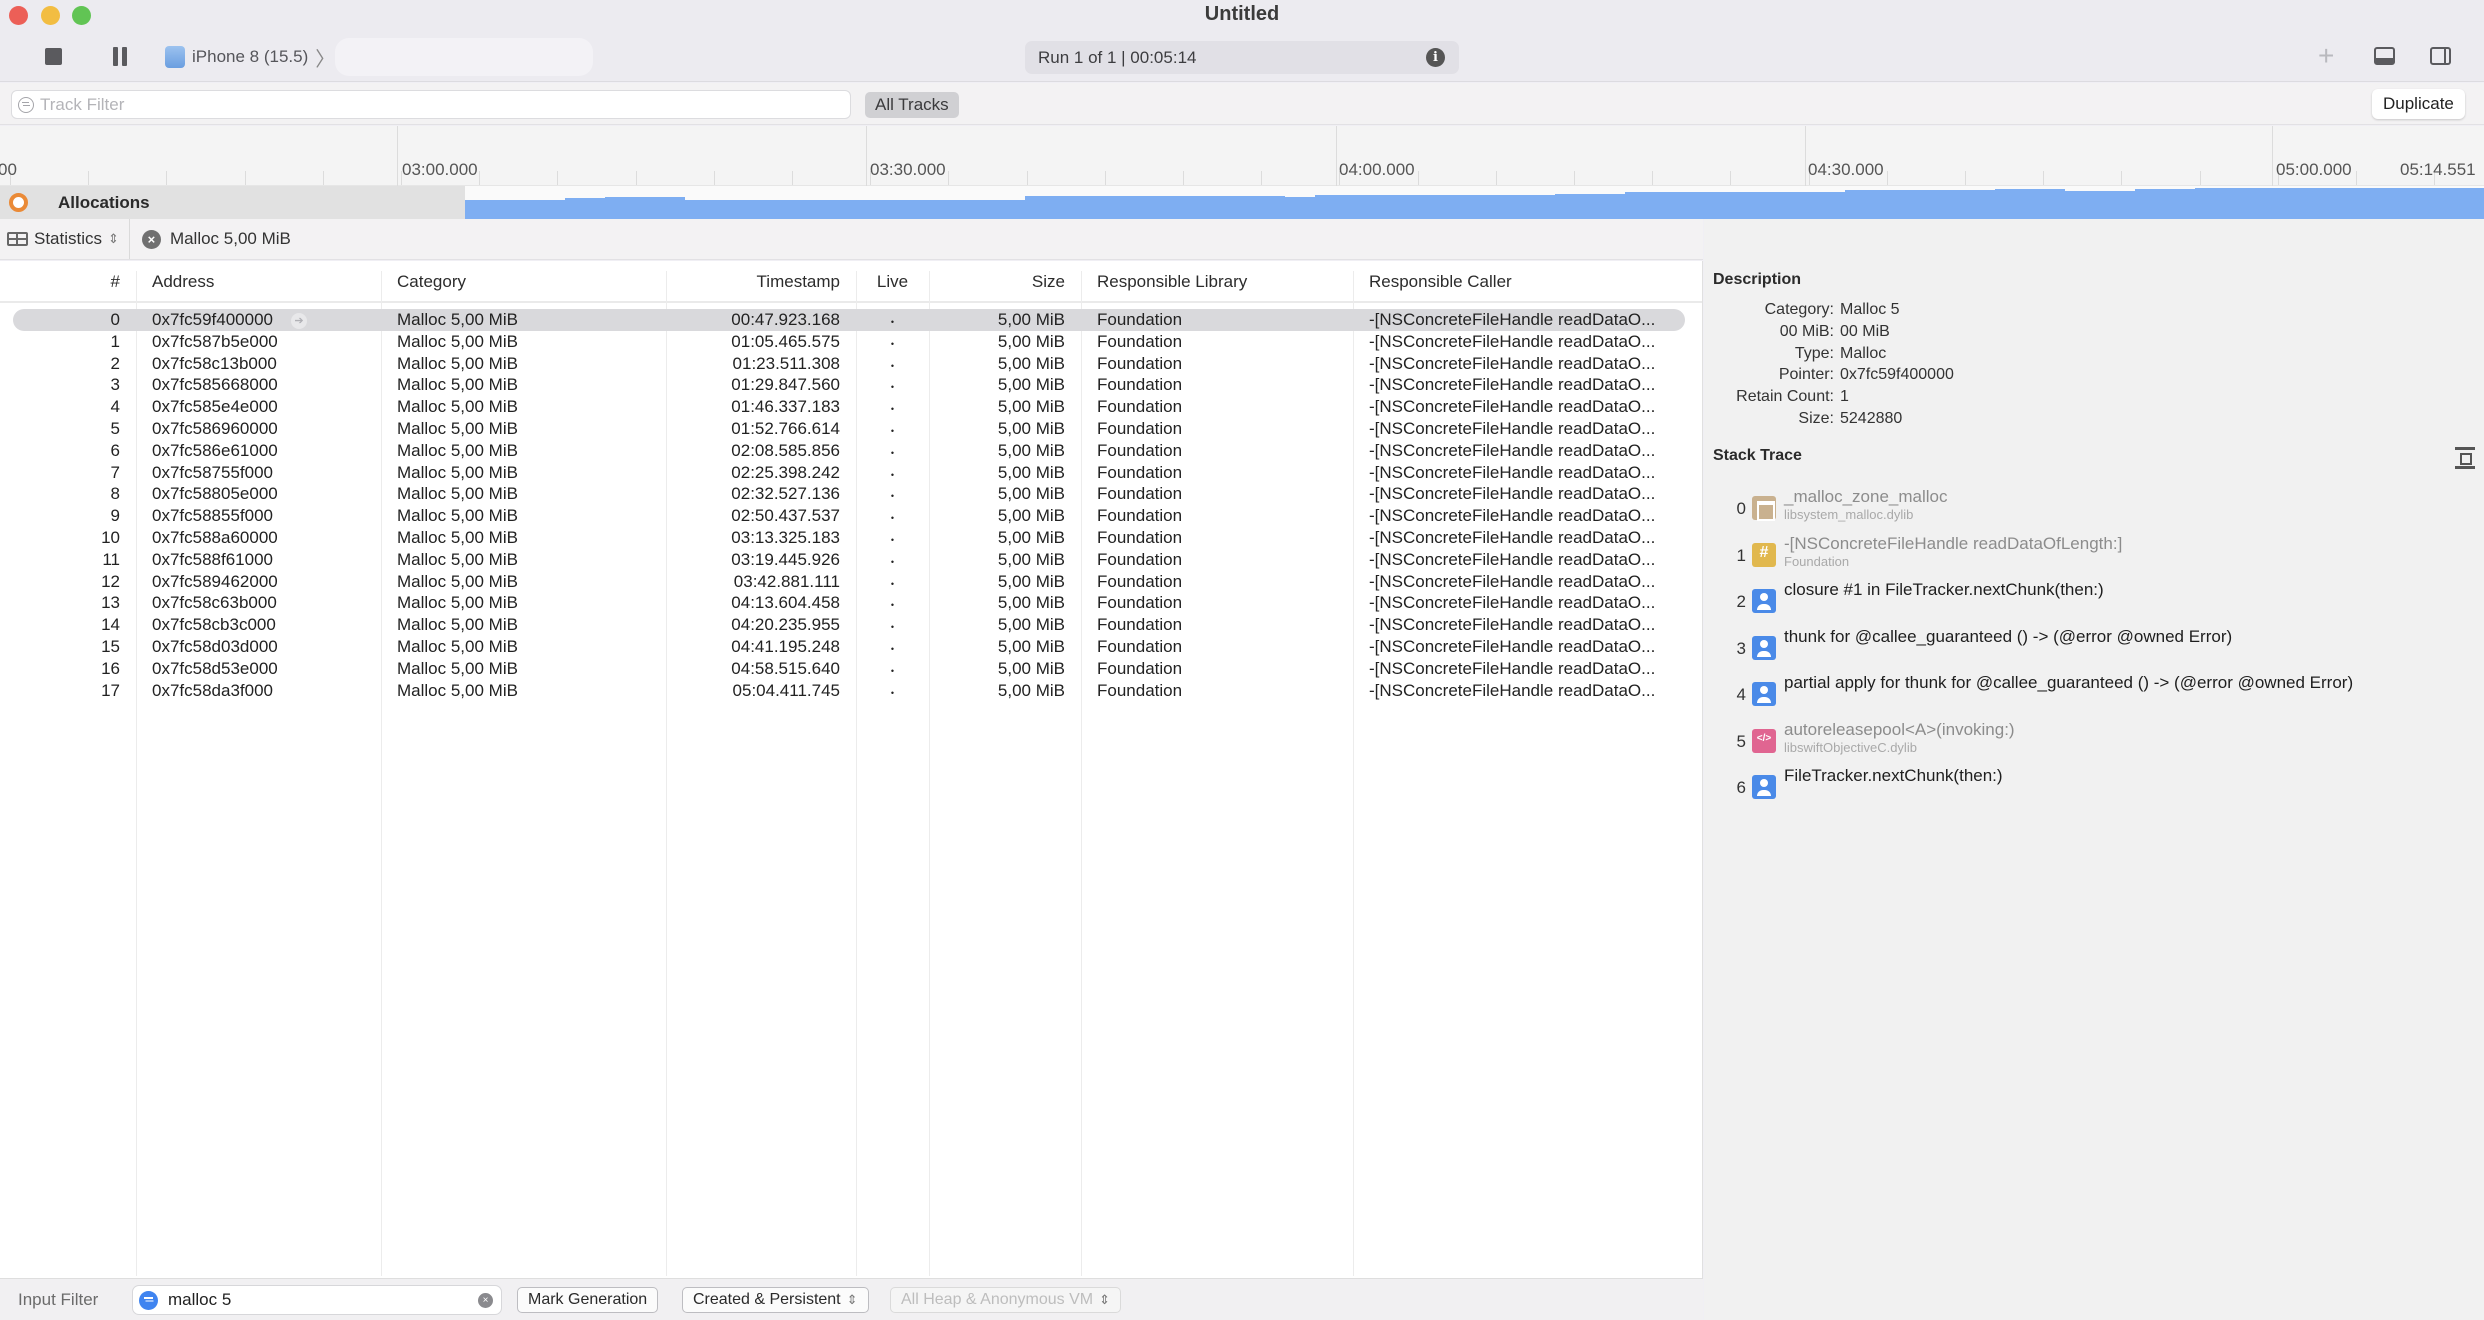 The image size is (2484, 1320). I want to click on view-mode-selector: Statistics ⇕, so click(65, 239).